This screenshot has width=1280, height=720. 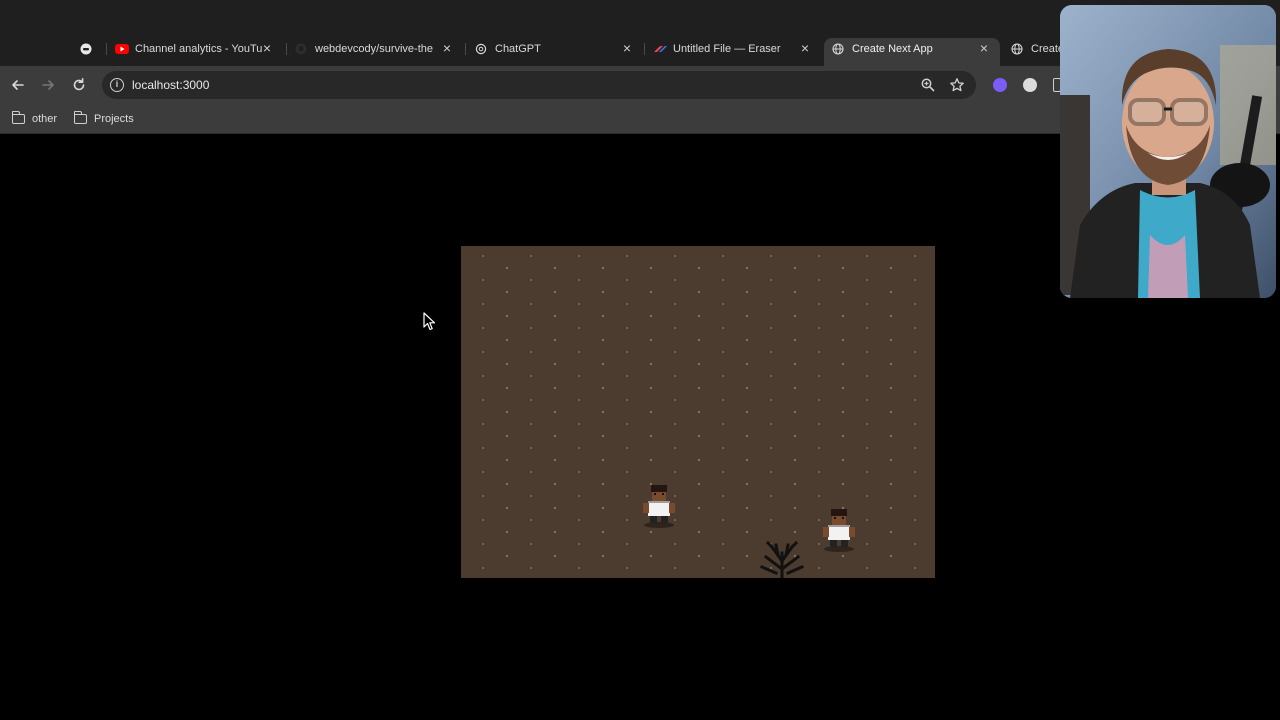 I want to click on tab-chatgpt: ChatGPT ×, so click(x=555, y=49).